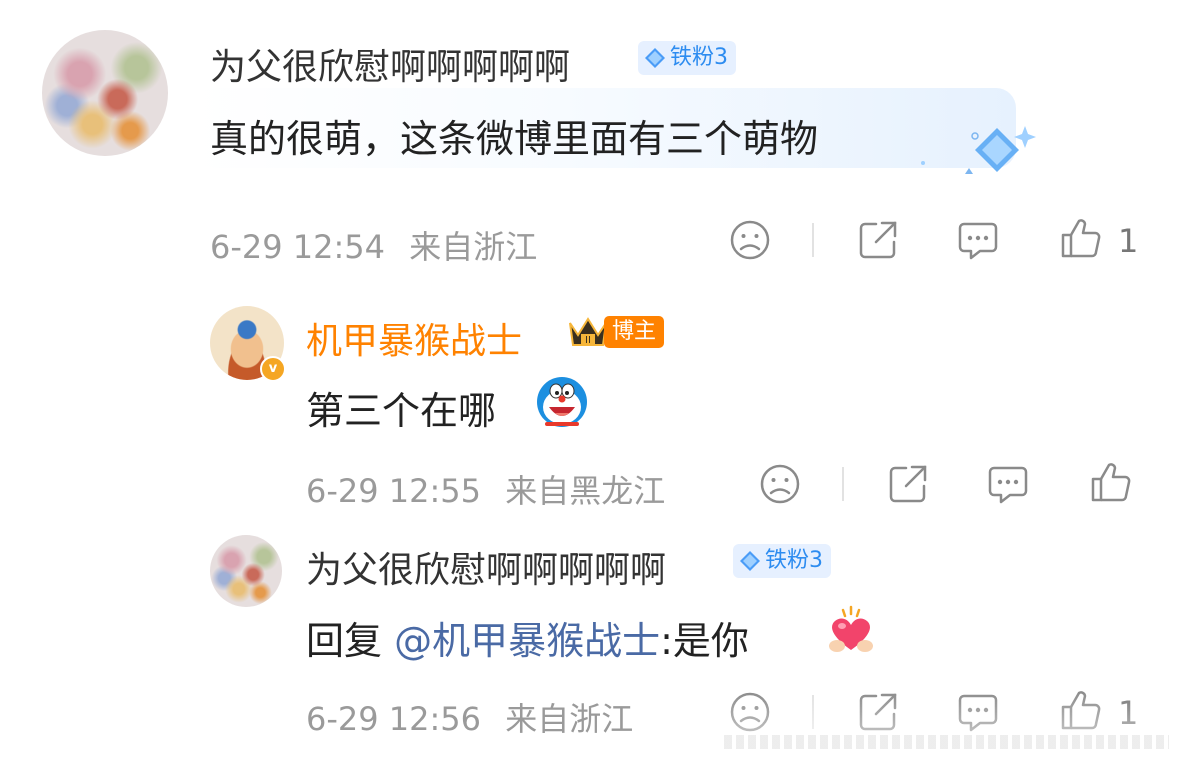  What do you see at coordinates (978, 150) in the screenshot?
I see `diamond-decoration-icon` at bounding box center [978, 150].